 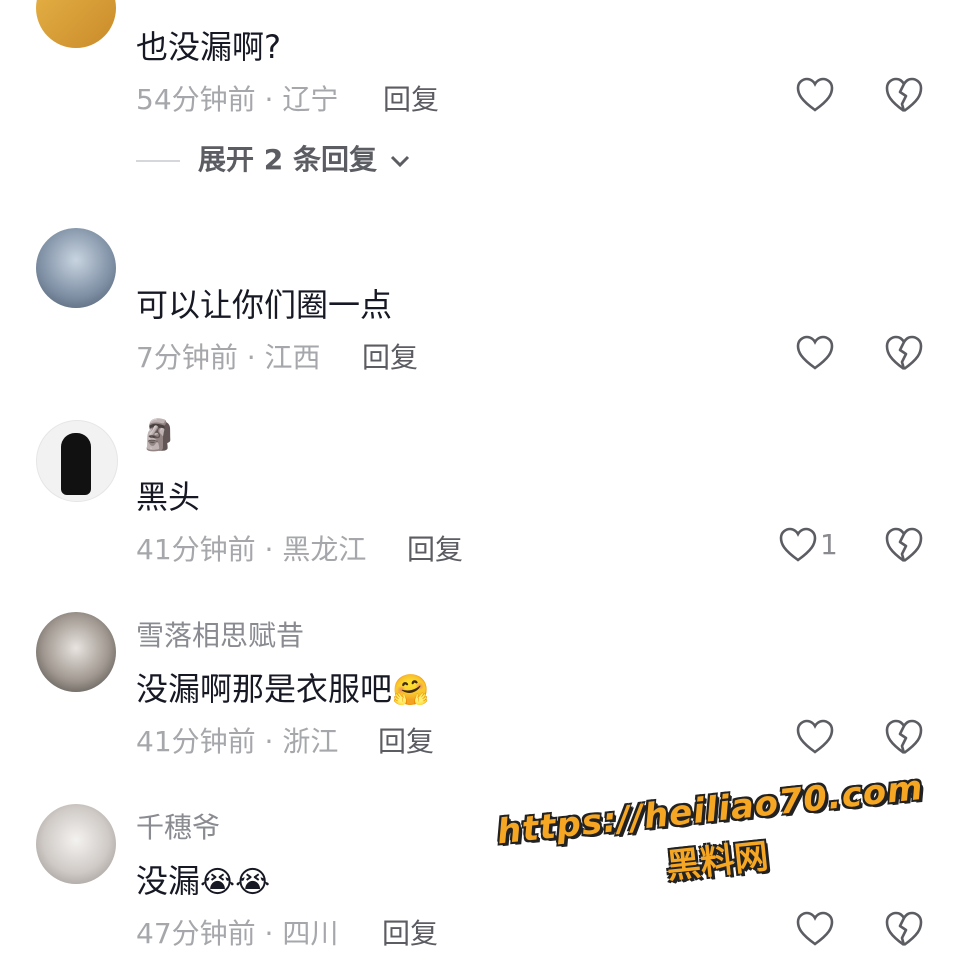 What do you see at coordinates (237, 741) in the screenshot?
I see `comment-meta: 41分钟前 · 浙江` at bounding box center [237, 741].